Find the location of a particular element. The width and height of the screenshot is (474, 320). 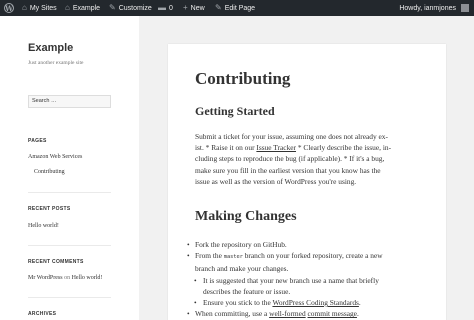

commit-message-link: commit message is located at coordinates (332, 313).